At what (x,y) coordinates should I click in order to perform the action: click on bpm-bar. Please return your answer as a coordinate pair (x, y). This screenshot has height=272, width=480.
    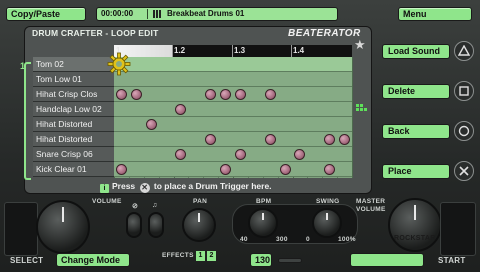
    Looking at the image, I should click on (290, 260).